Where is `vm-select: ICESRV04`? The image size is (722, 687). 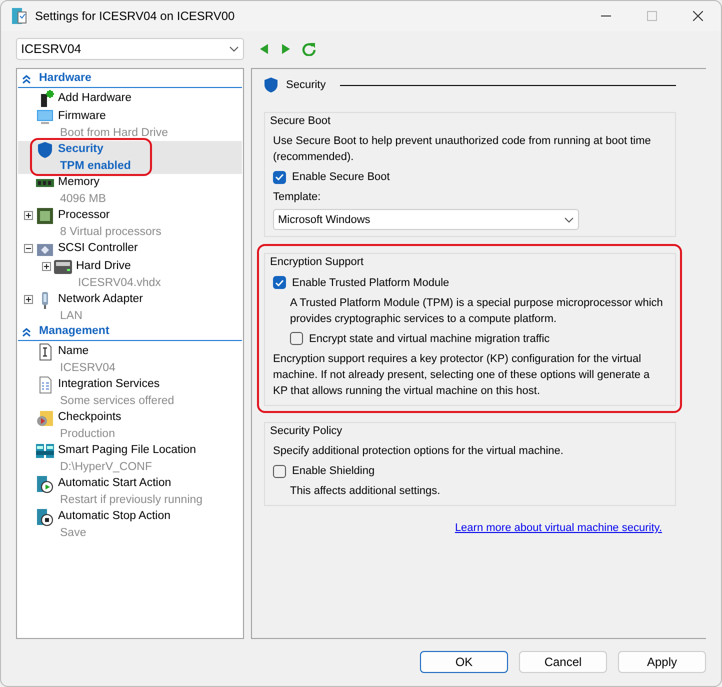 vm-select: ICESRV04 is located at coordinates (130, 49).